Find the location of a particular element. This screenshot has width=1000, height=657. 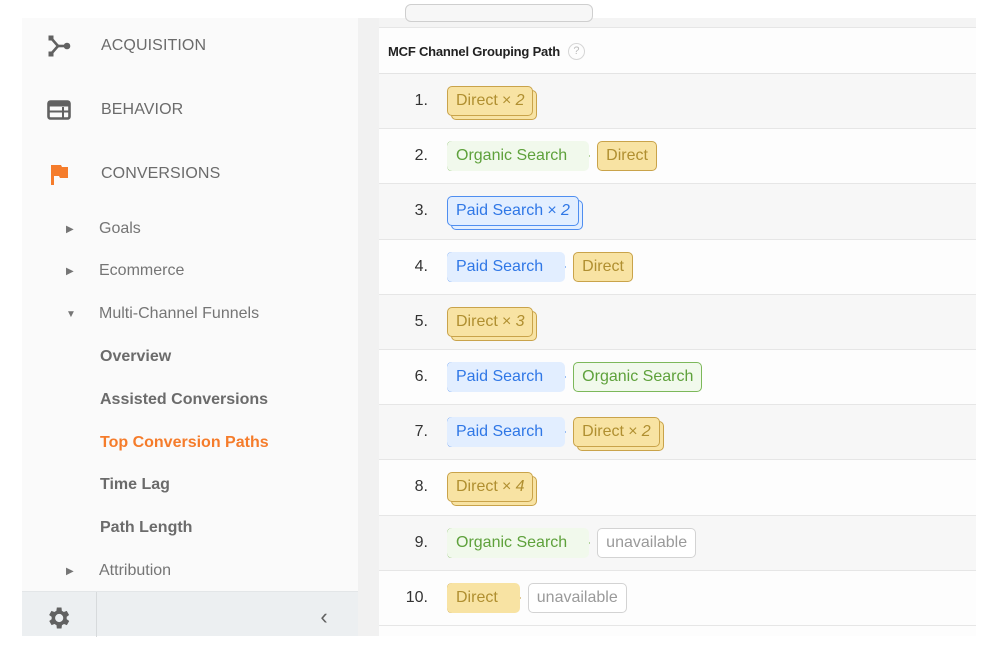

conversion-path: Direct × 3 is located at coordinates (497, 323).